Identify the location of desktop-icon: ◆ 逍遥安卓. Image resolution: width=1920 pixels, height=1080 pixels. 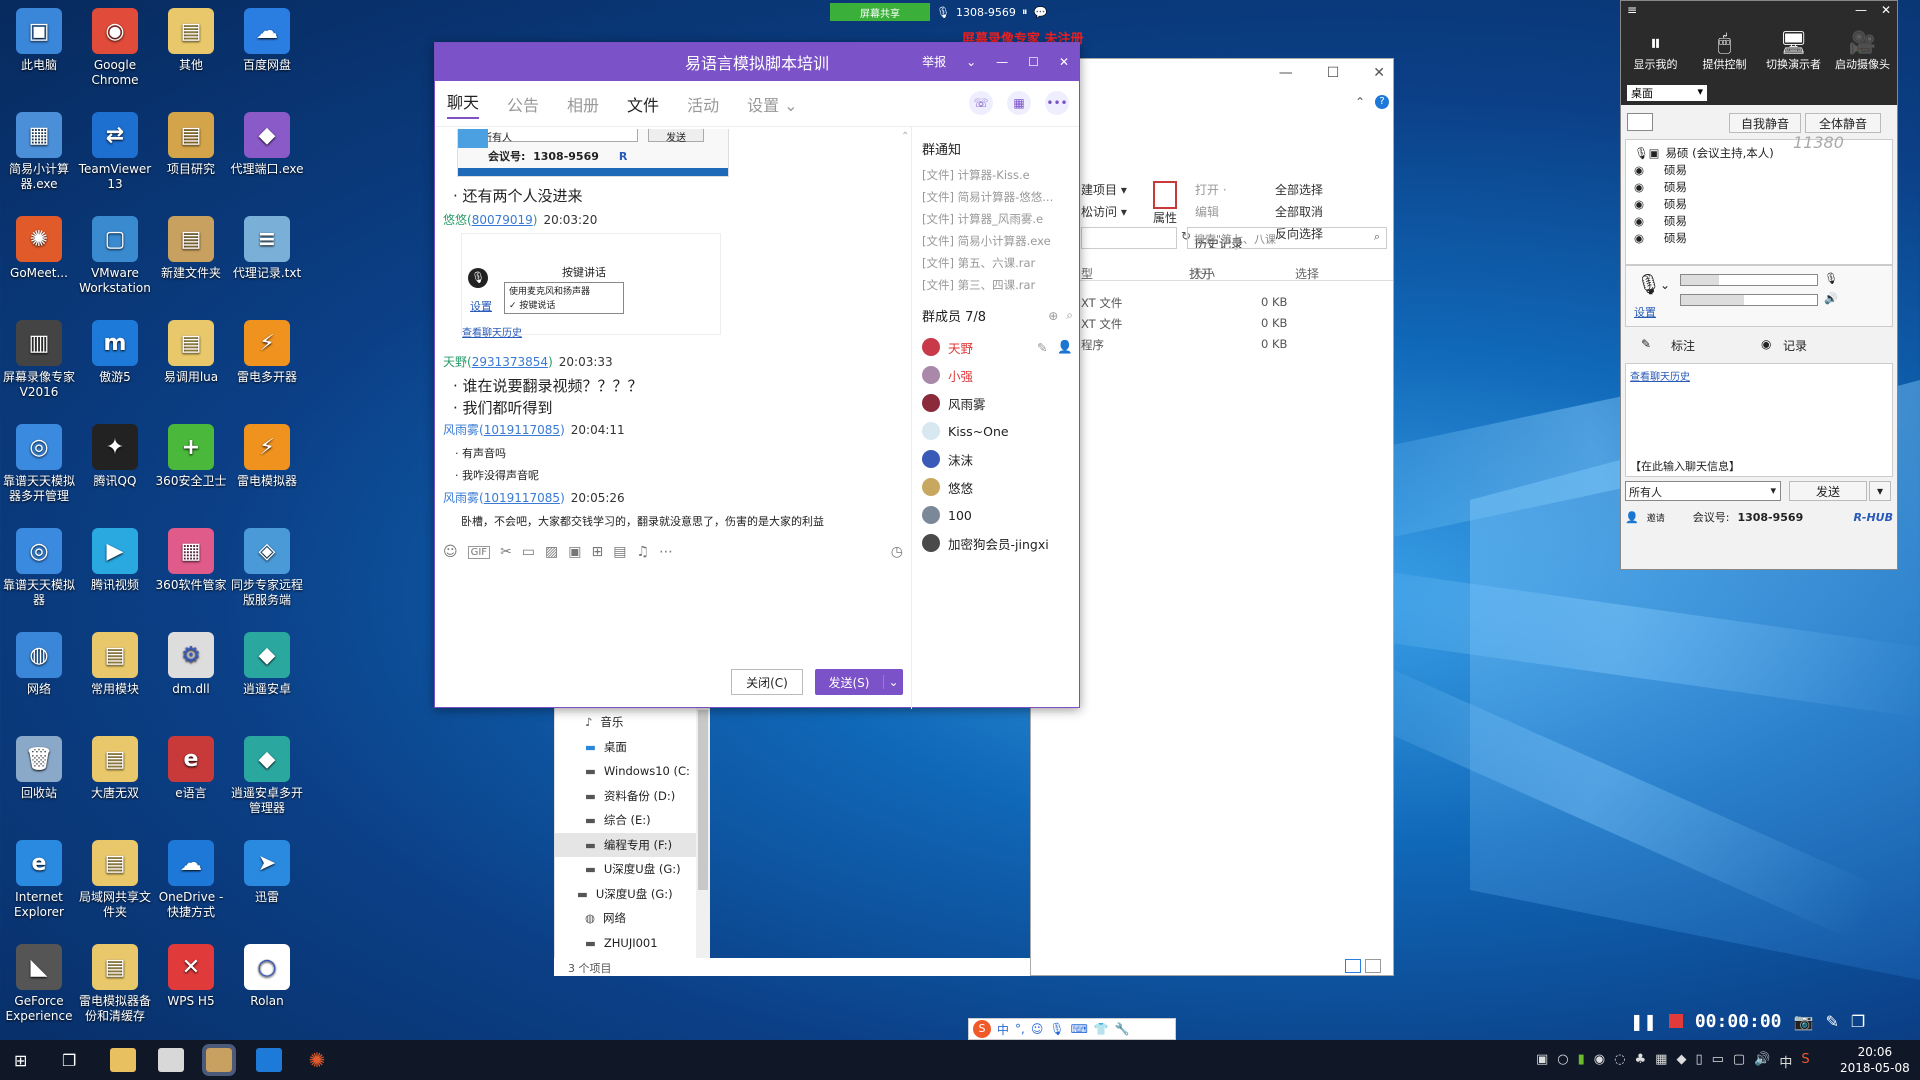
(267, 664).